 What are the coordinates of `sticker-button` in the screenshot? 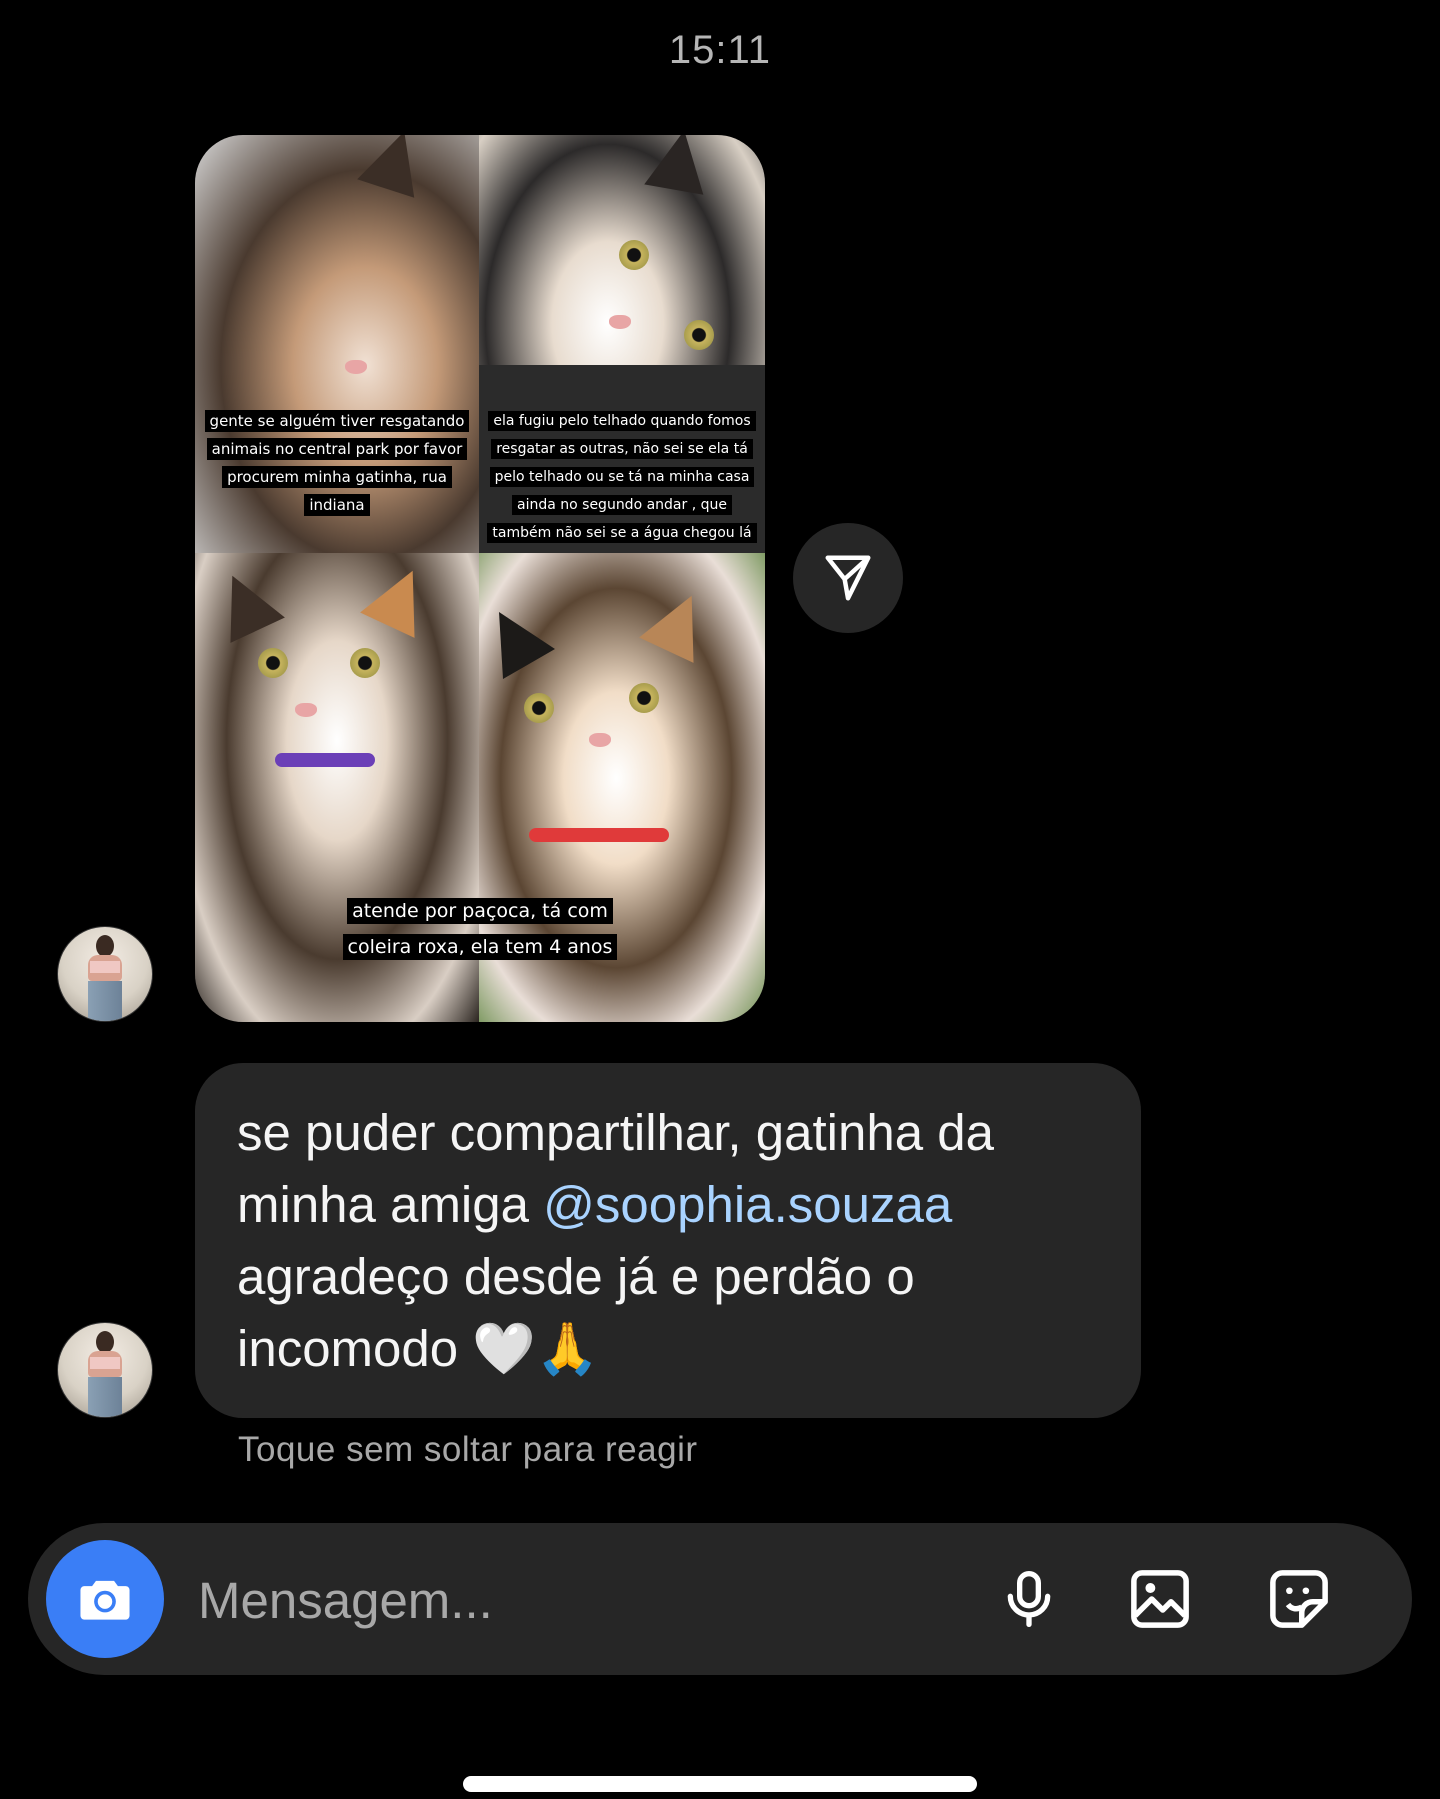 It's located at (1299, 1599).